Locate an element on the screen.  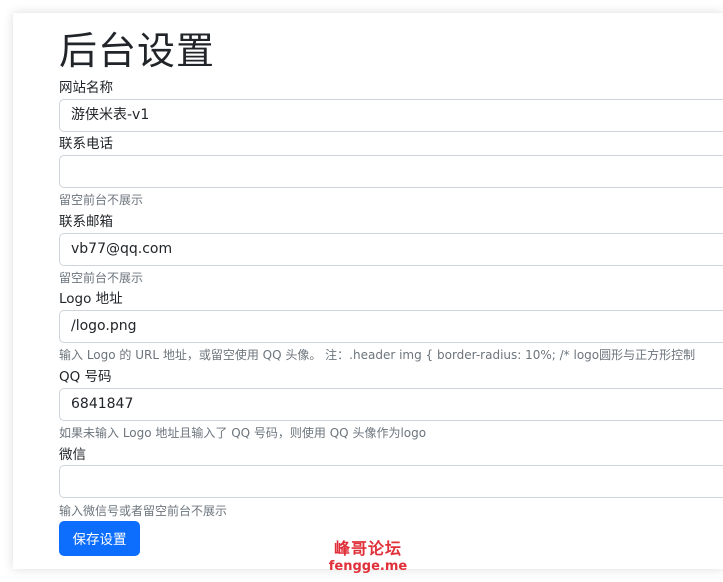
phone-help: 留空前台不展示 is located at coordinates (101, 200).